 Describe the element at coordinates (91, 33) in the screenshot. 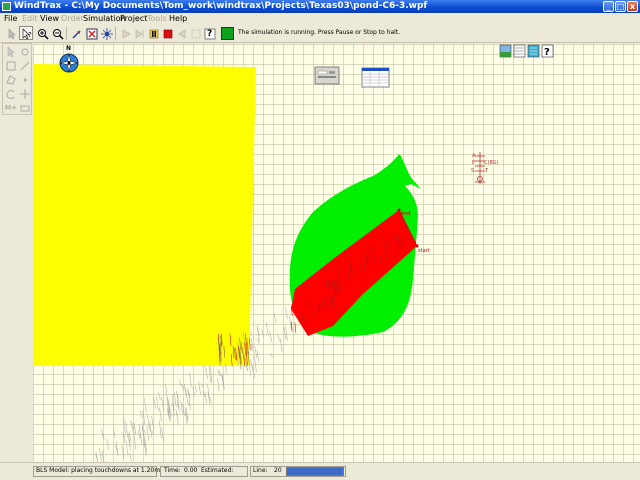

I see `delete-grid-icon` at that location.